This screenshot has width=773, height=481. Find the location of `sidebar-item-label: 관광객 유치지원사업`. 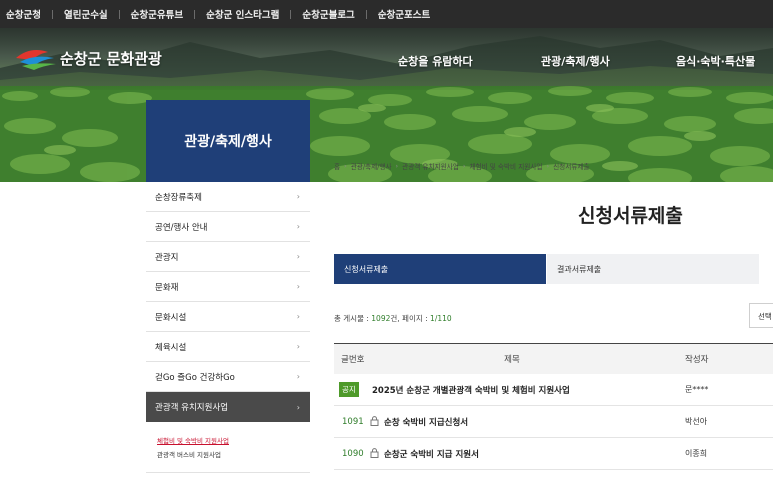

sidebar-item-label: 관광객 유치지원사업 is located at coordinates (192, 408).